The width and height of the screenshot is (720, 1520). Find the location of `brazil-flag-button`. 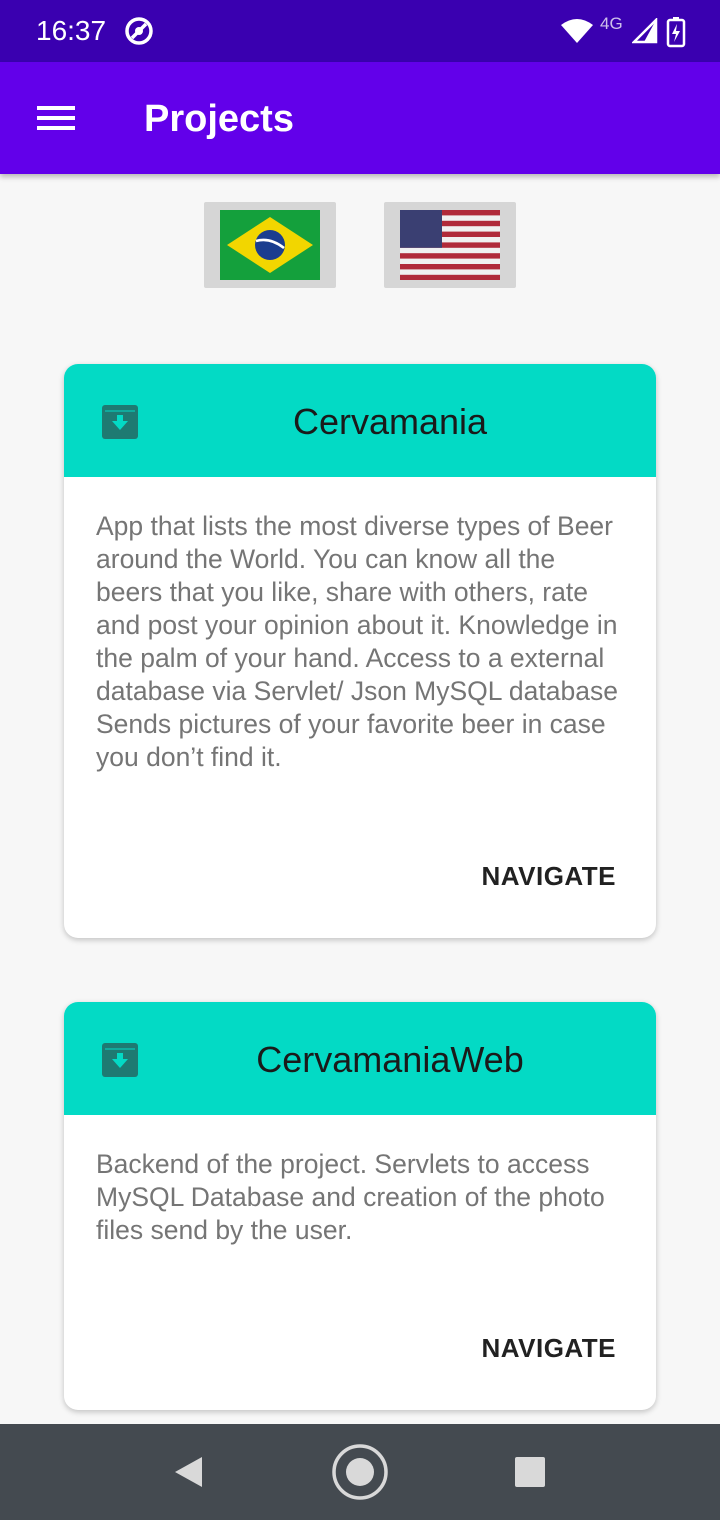

brazil-flag-button is located at coordinates (270, 245).